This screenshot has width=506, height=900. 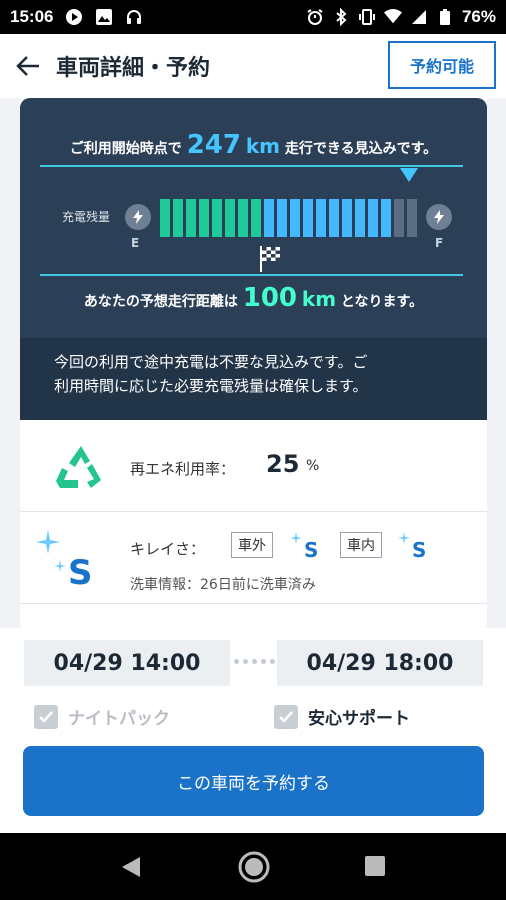 What do you see at coordinates (442, 65) in the screenshot?
I see `availability-button: 予約可能` at bounding box center [442, 65].